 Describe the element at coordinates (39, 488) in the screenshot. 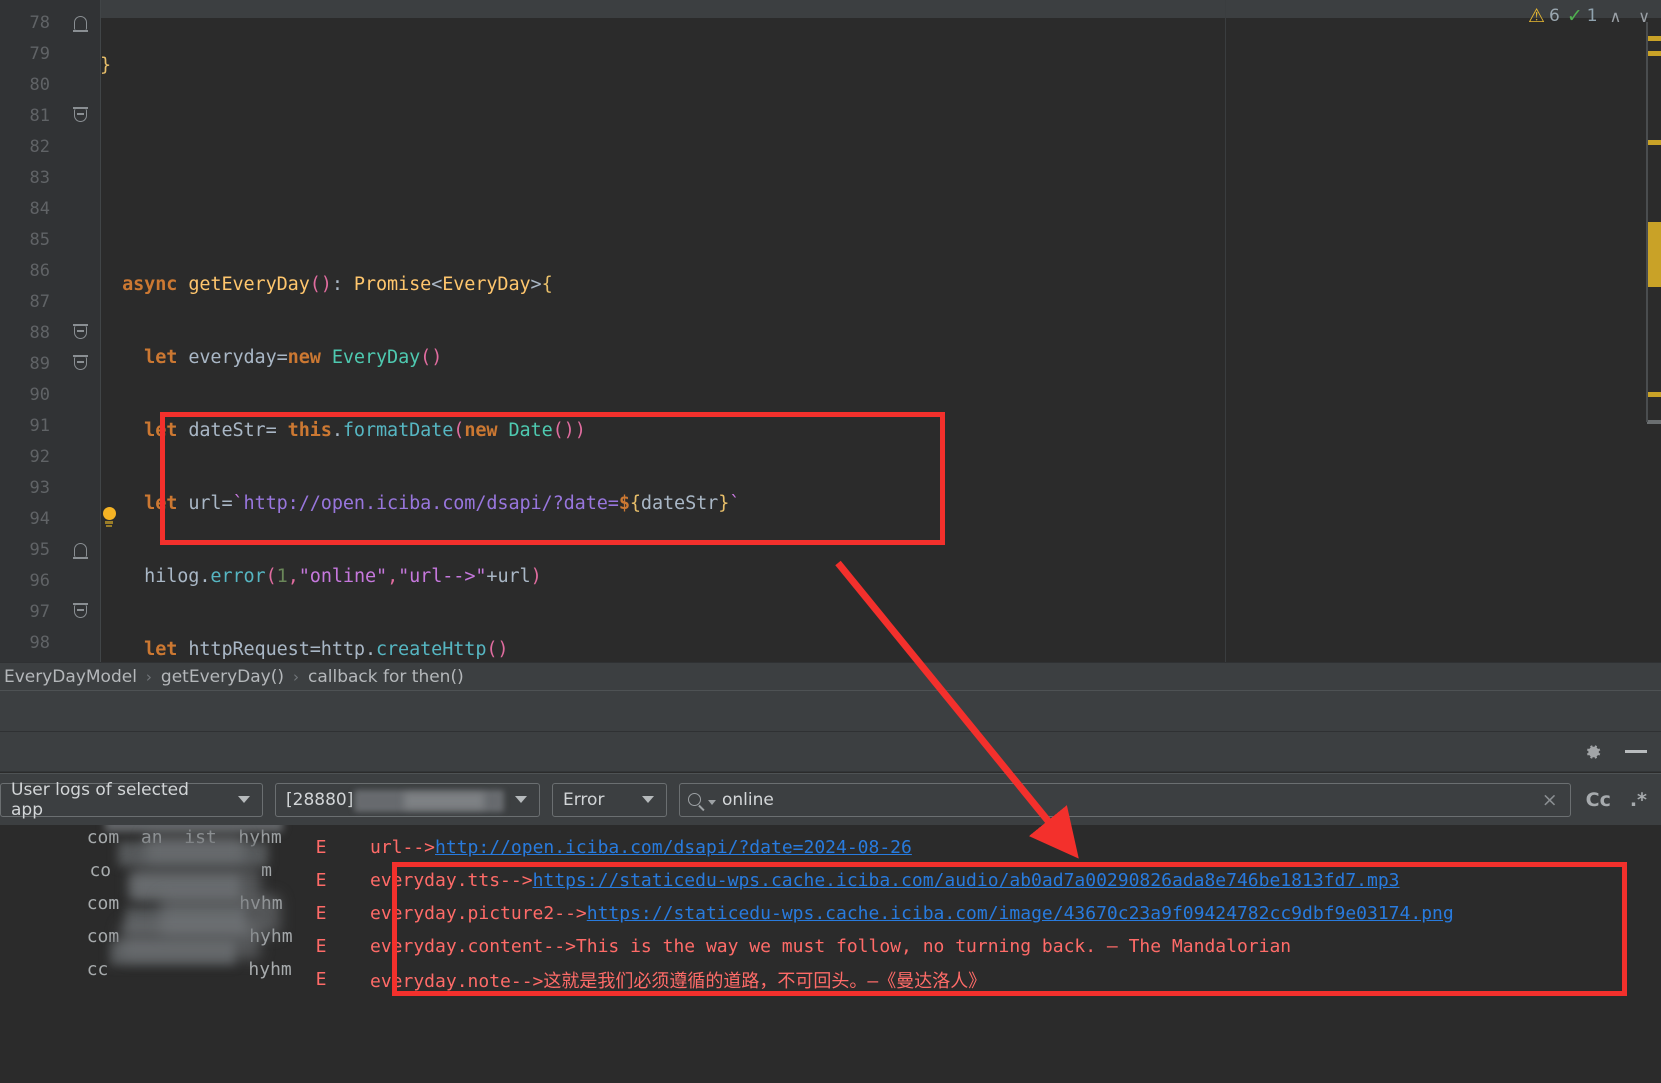

I see `line-number: 93` at that location.